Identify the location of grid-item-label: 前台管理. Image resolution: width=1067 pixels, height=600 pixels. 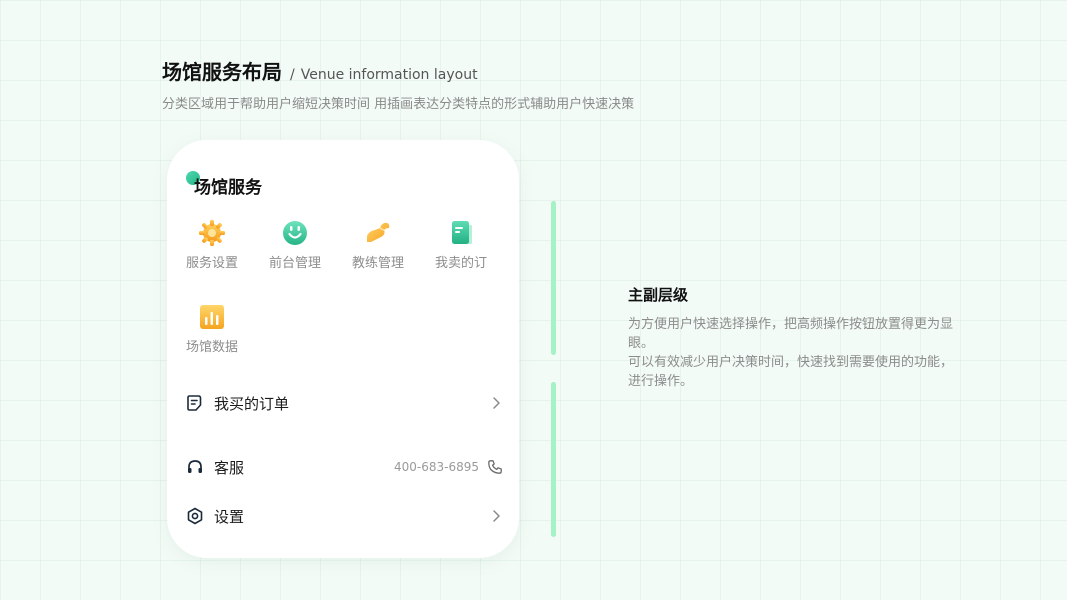
(294, 263).